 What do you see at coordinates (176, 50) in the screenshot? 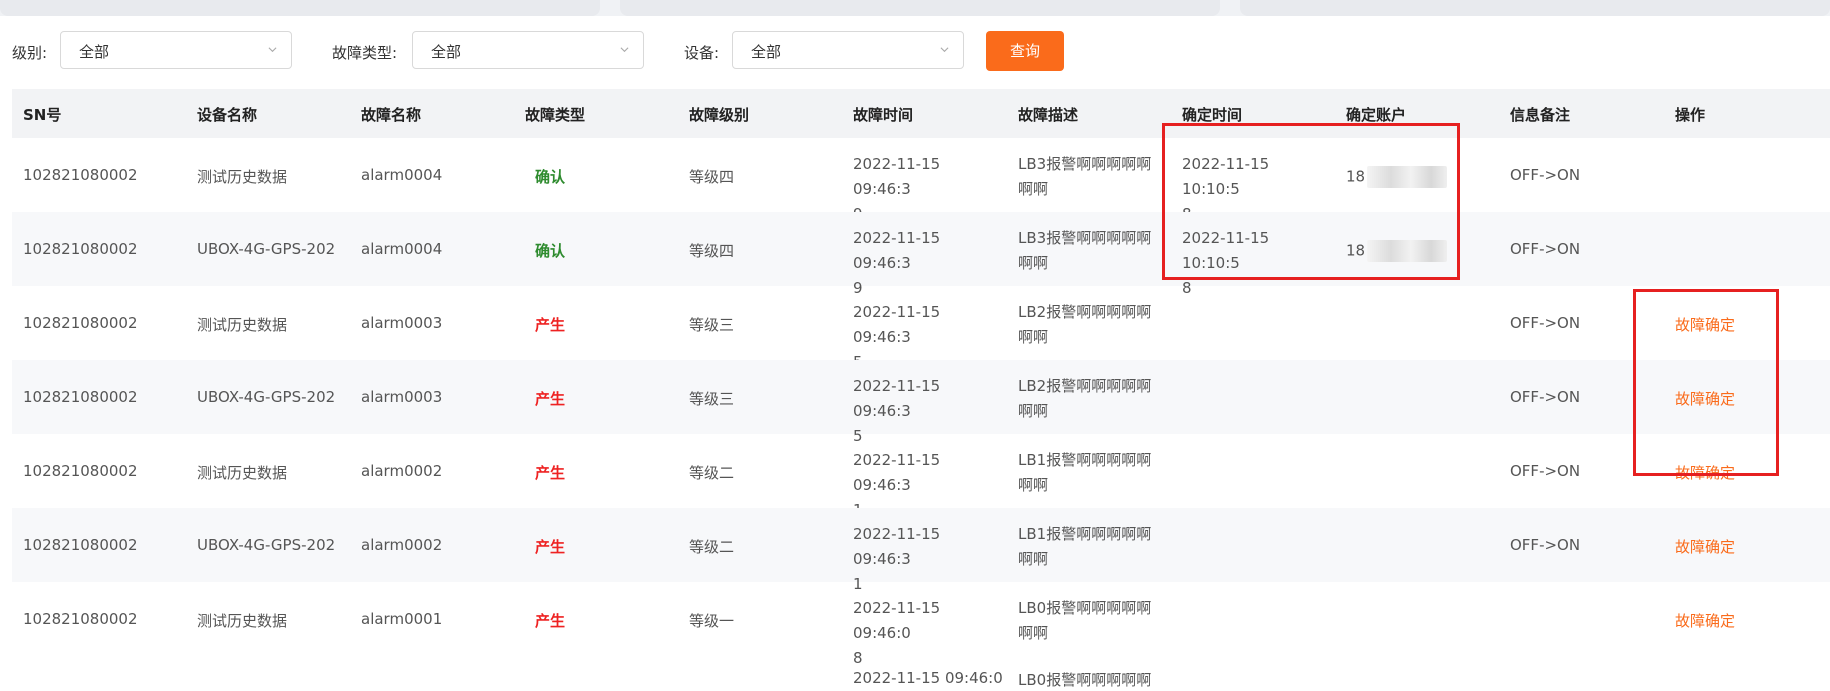
I see `level-select: 全部` at bounding box center [176, 50].